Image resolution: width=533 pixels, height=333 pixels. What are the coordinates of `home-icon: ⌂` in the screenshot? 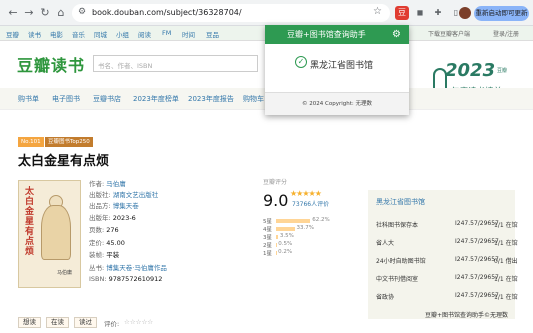 It's located at (61, 13).